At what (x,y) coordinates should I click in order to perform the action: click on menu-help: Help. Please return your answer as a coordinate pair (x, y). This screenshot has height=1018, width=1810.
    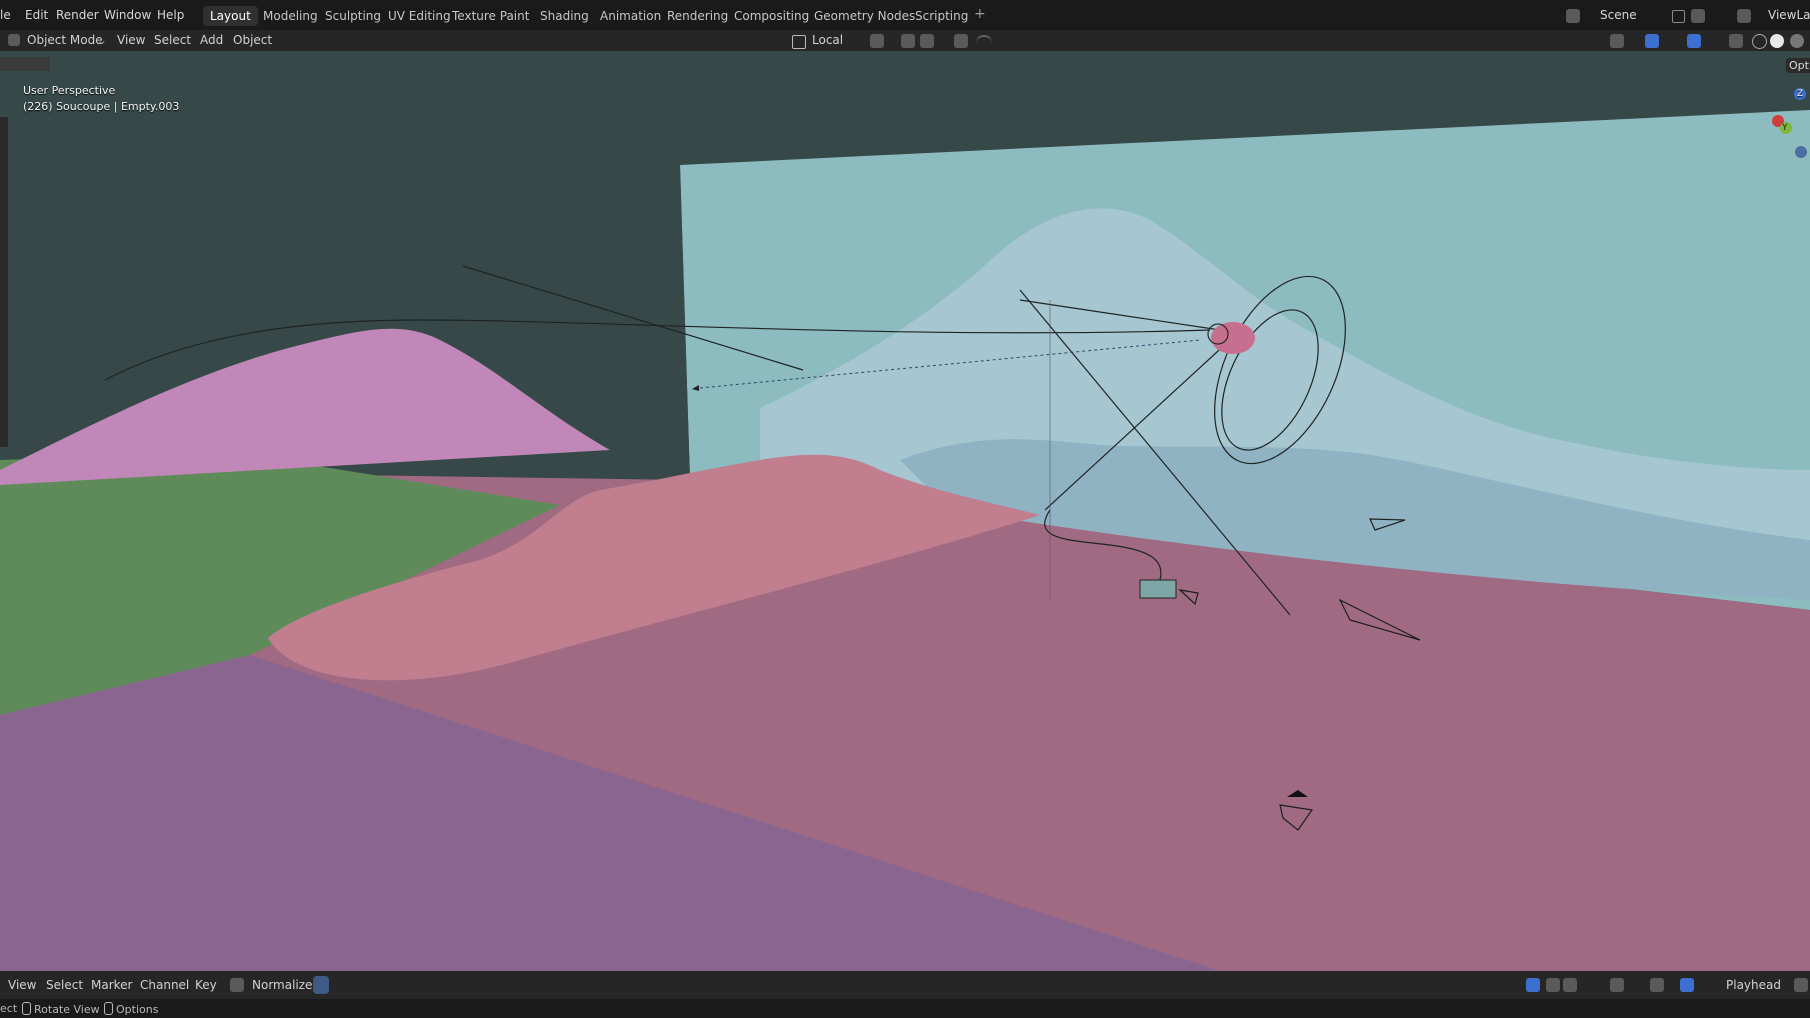
    Looking at the image, I should click on (170, 15).